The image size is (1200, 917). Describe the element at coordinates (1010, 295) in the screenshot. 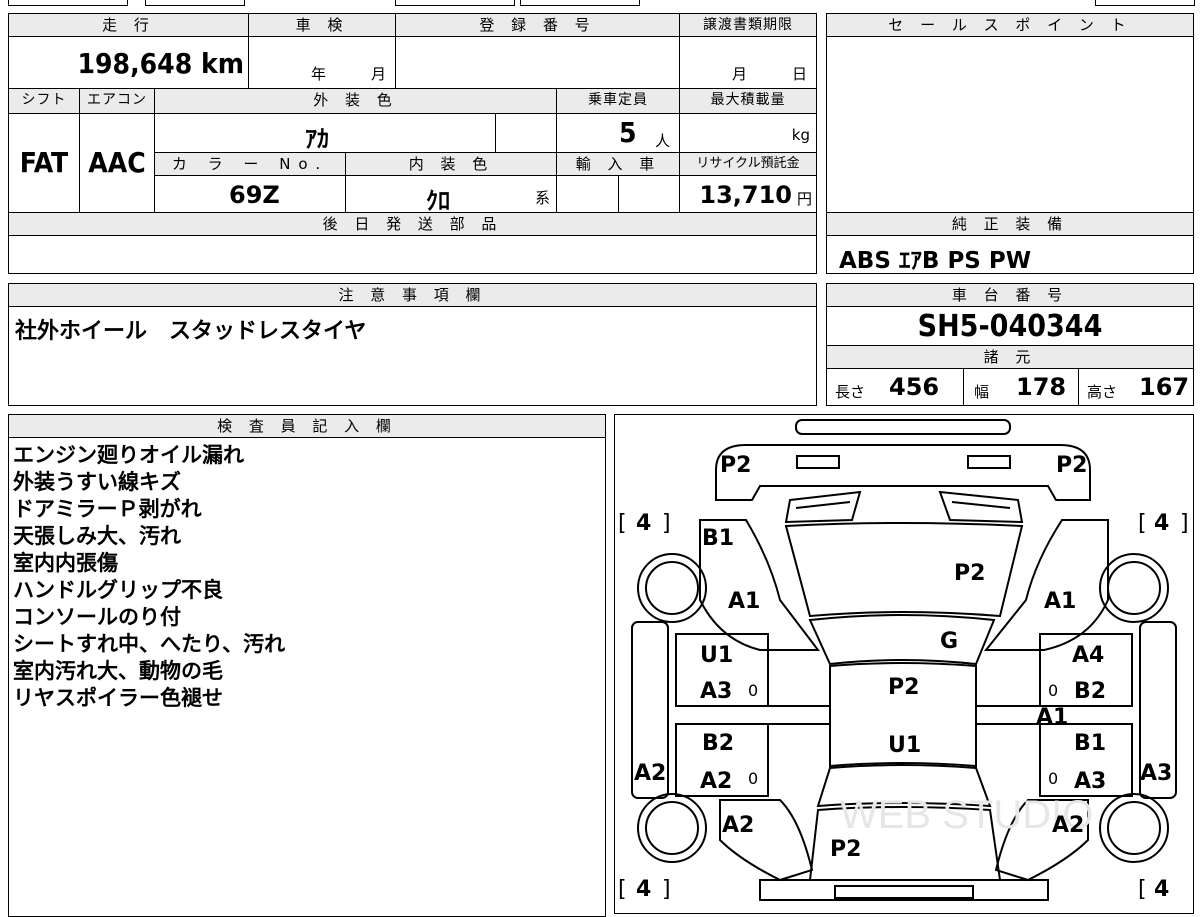

I see `chassis-label: 車 台 番 号` at that location.